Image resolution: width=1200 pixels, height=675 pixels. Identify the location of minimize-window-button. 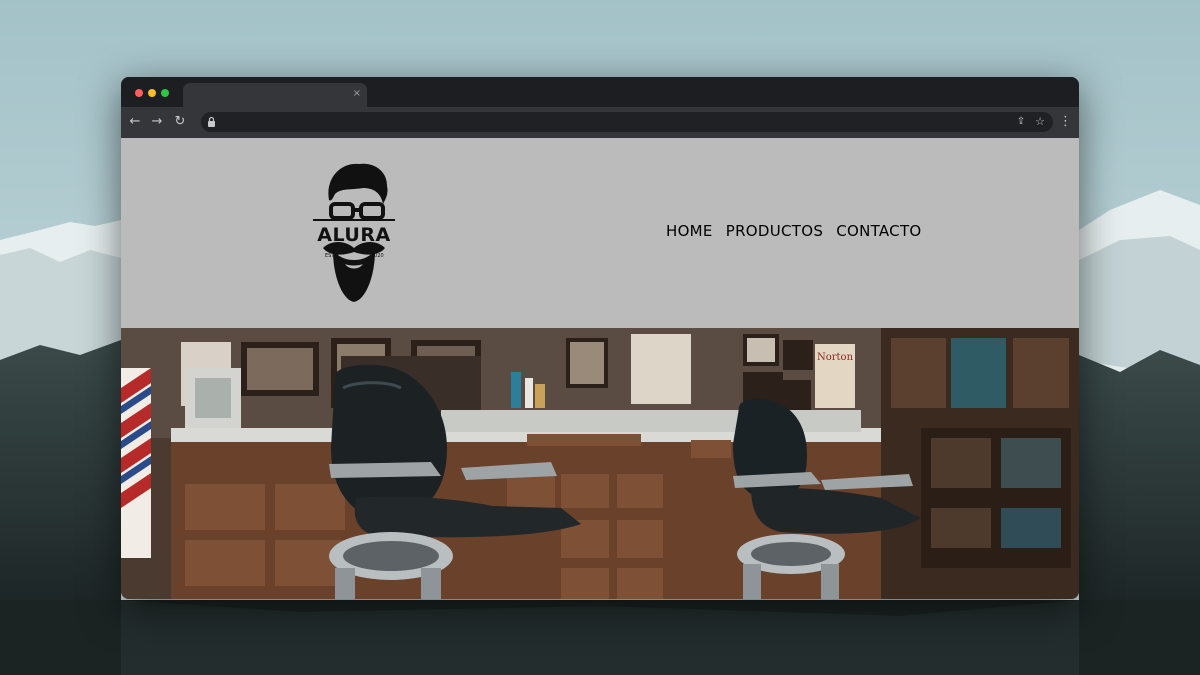
(152, 93).